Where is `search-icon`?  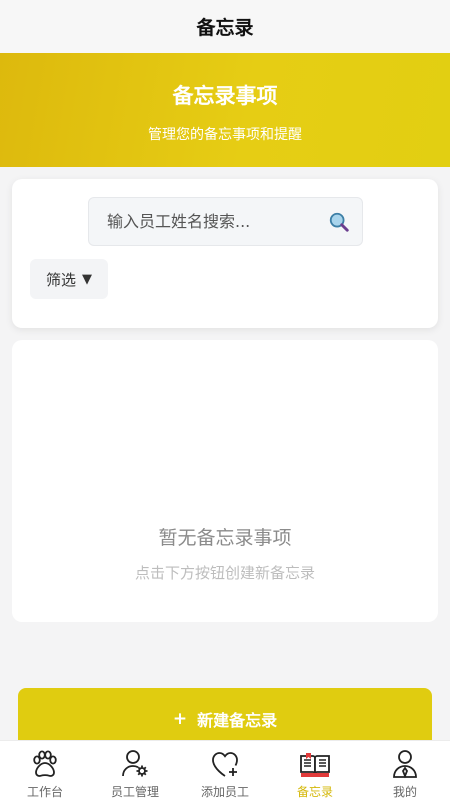 search-icon is located at coordinates (339, 222).